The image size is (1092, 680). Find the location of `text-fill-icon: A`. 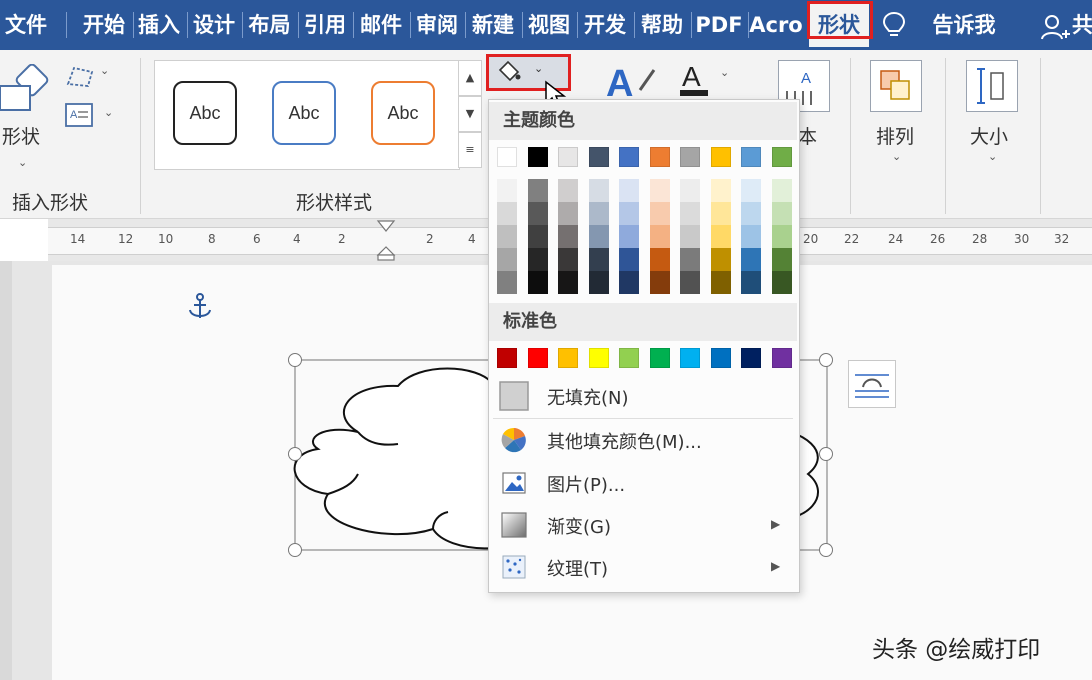

text-fill-icon: A is located at coordinates (696, 80).